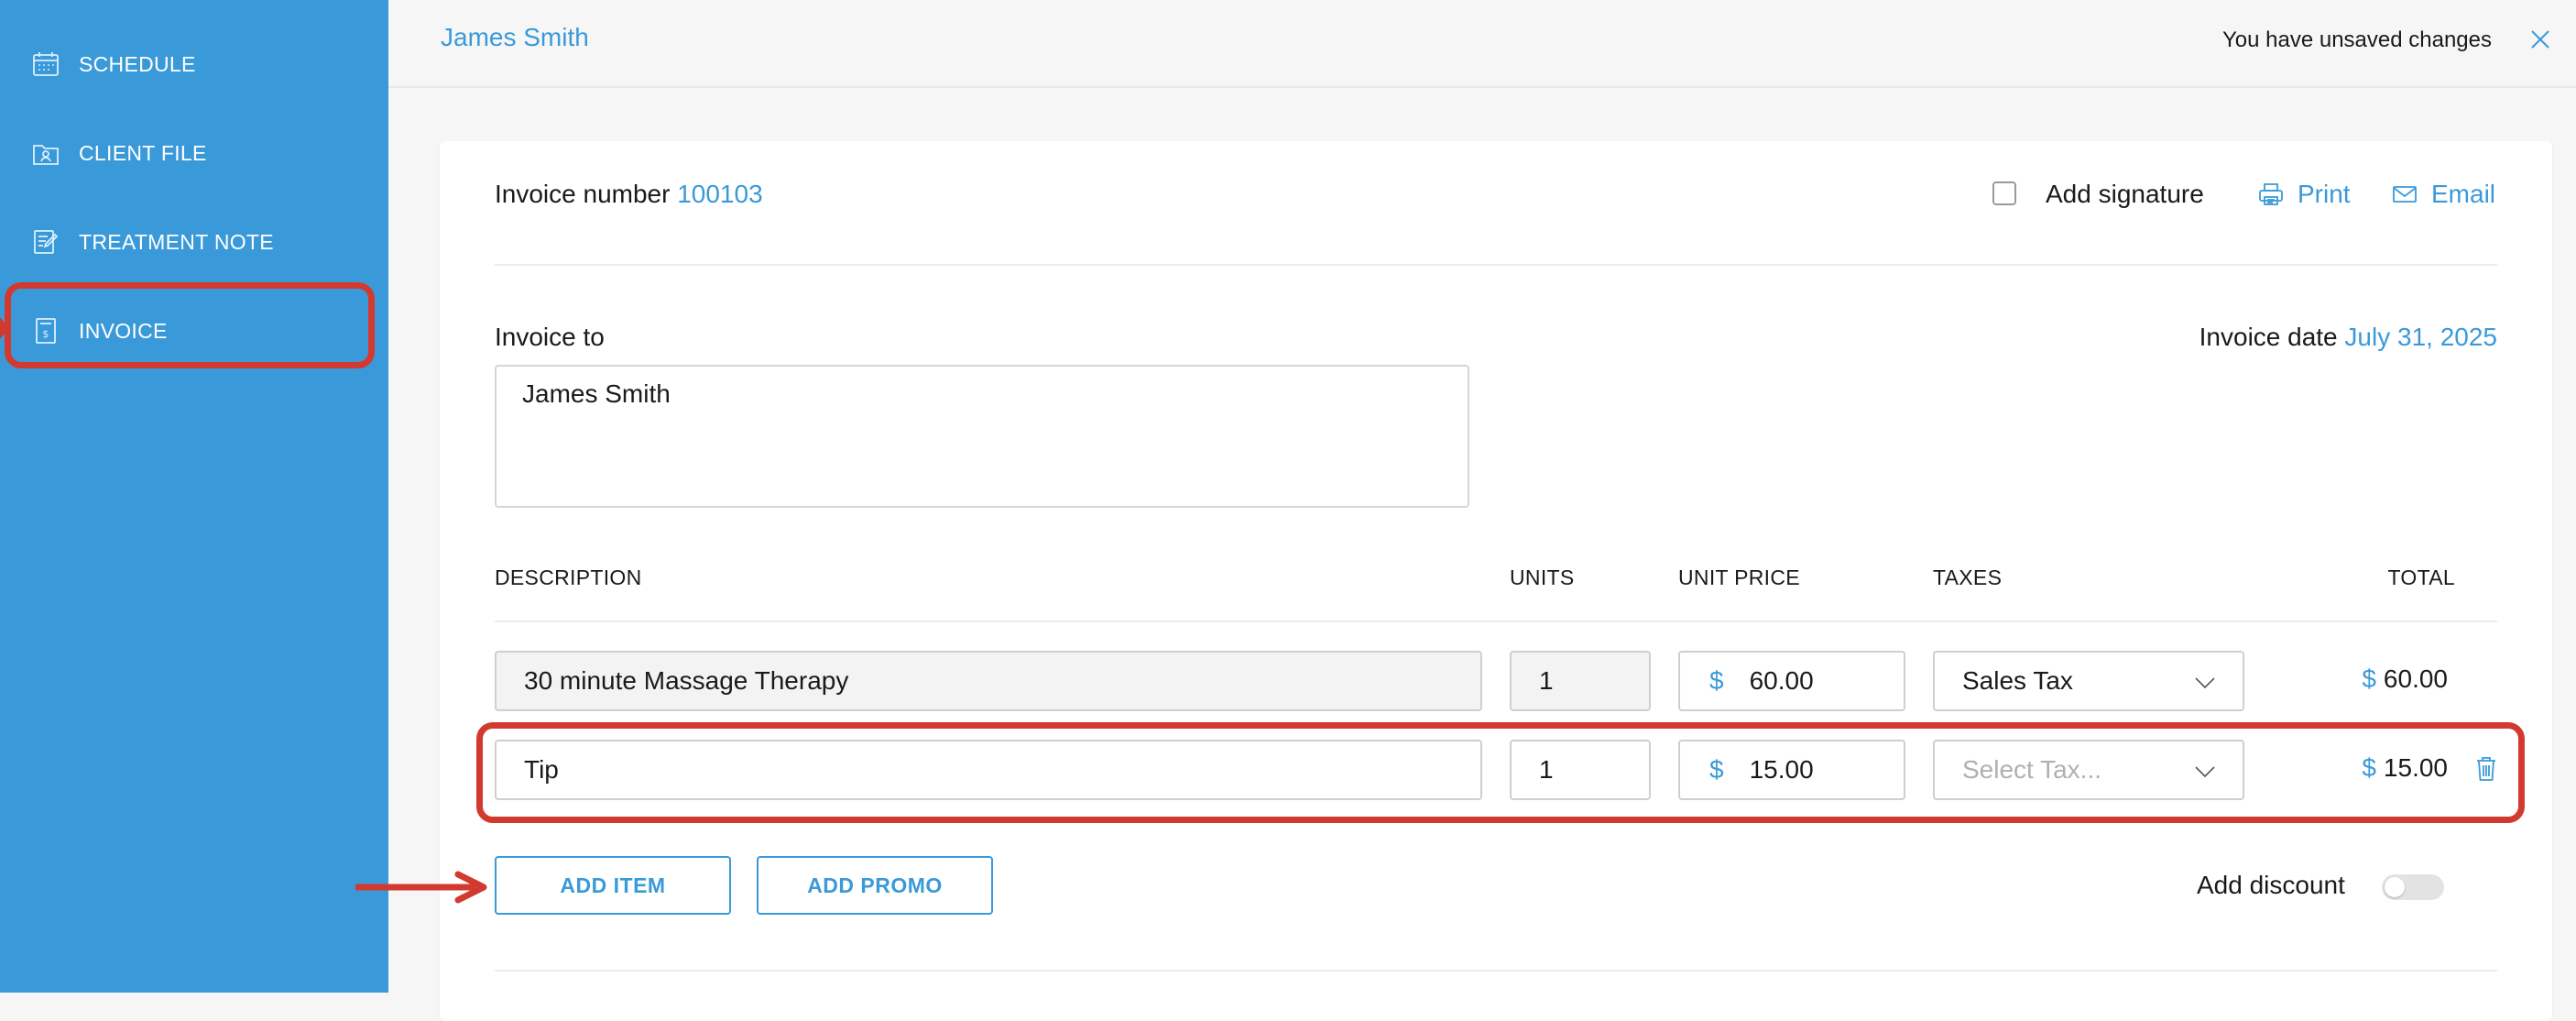 The image size is (2576, 1021). I want to click on print-button: Print, so click(2304, 194).